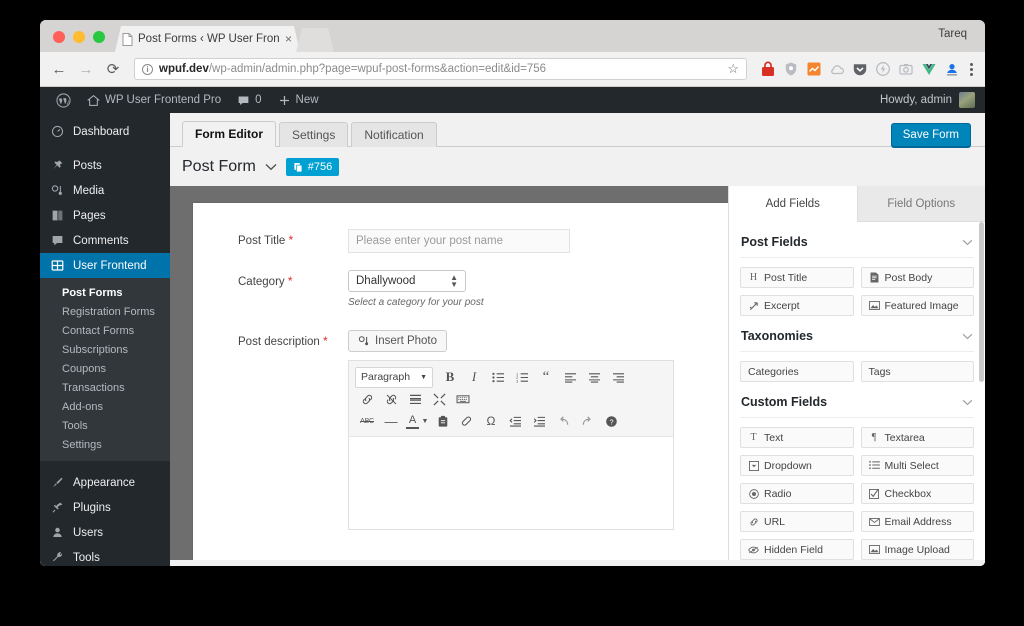 This screenshot has width=1024, height=626. Describe the element at coordinates (563, 421) in the screenshot. I see `undo-icon` at that location.